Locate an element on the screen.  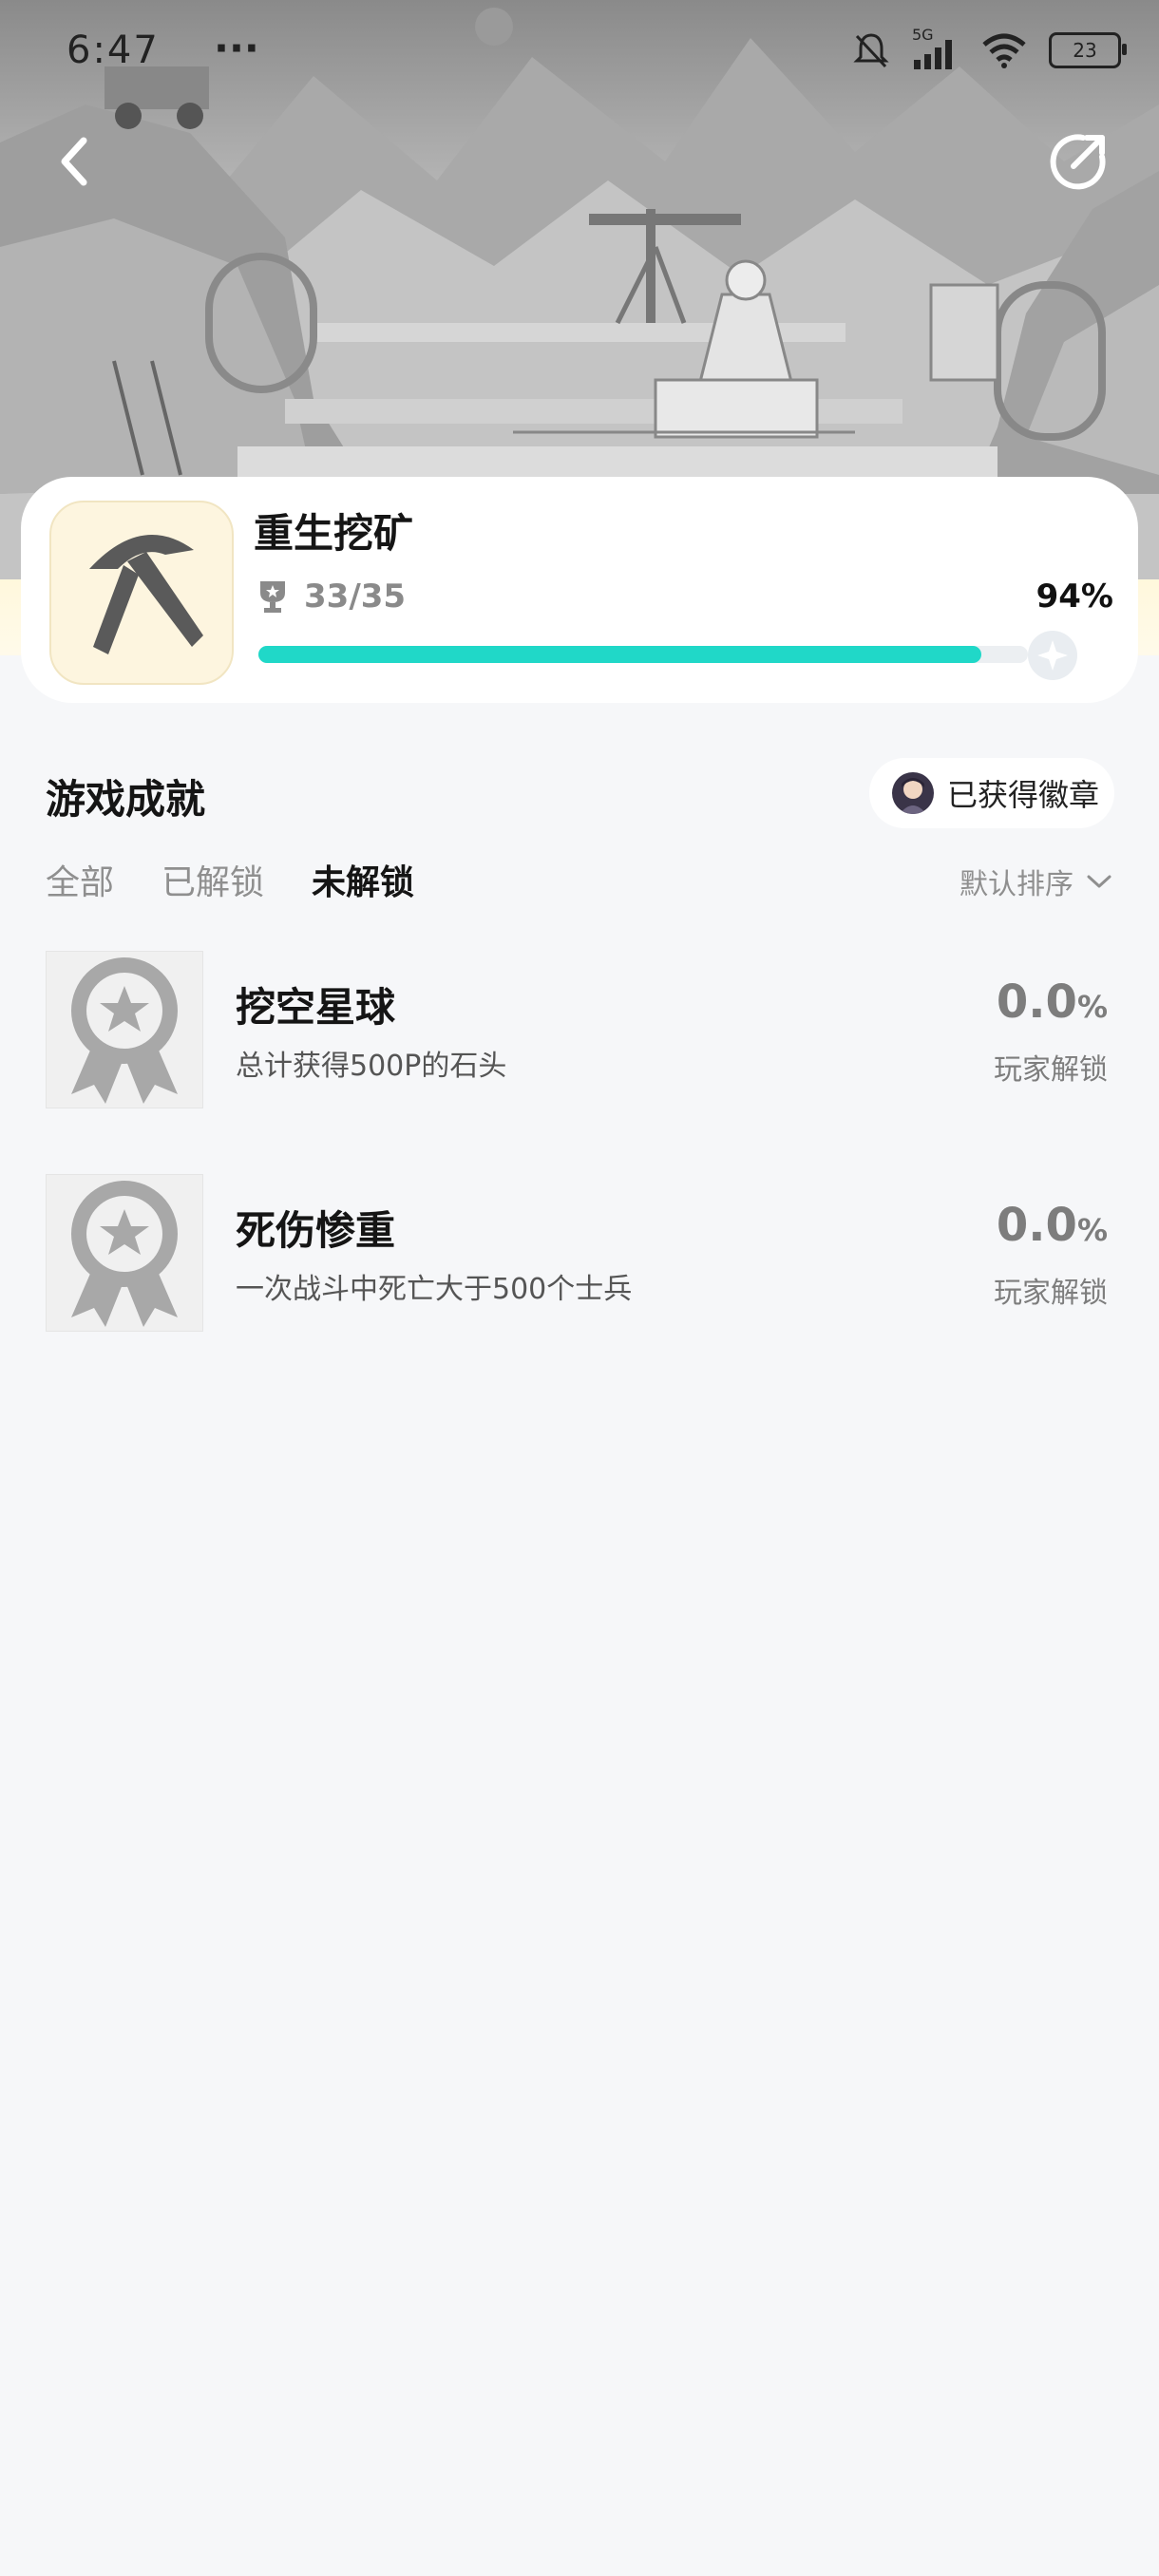
progress-bar-fill is located at coordinates (620, 654).